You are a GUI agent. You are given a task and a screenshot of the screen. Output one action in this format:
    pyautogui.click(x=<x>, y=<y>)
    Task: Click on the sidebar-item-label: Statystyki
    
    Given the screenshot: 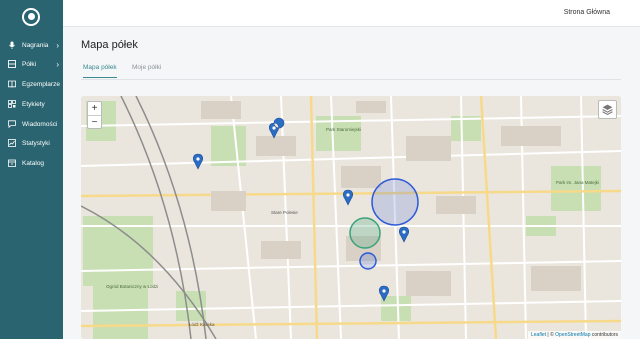 What is the action you would take?
    pyautogui.click(x=36, y=143)
    